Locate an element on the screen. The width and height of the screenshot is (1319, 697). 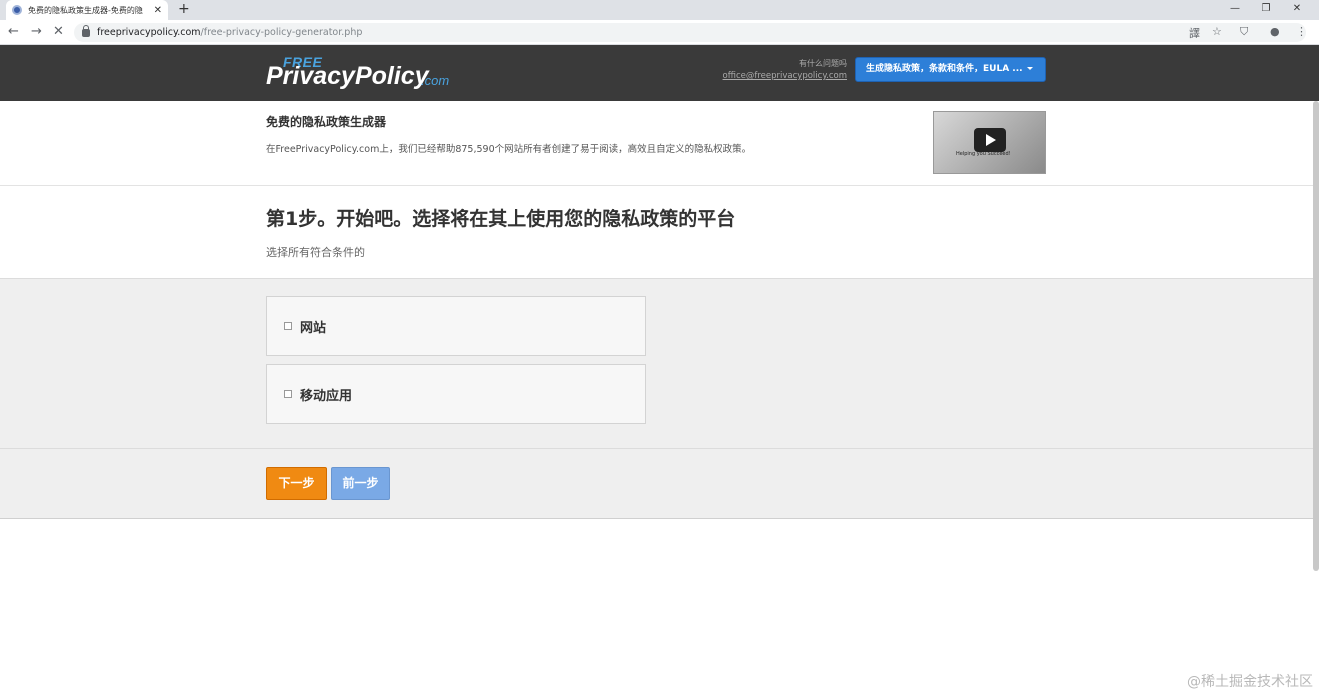
video-caption: Helping you Succeed! is located at coordinates (983, 154).